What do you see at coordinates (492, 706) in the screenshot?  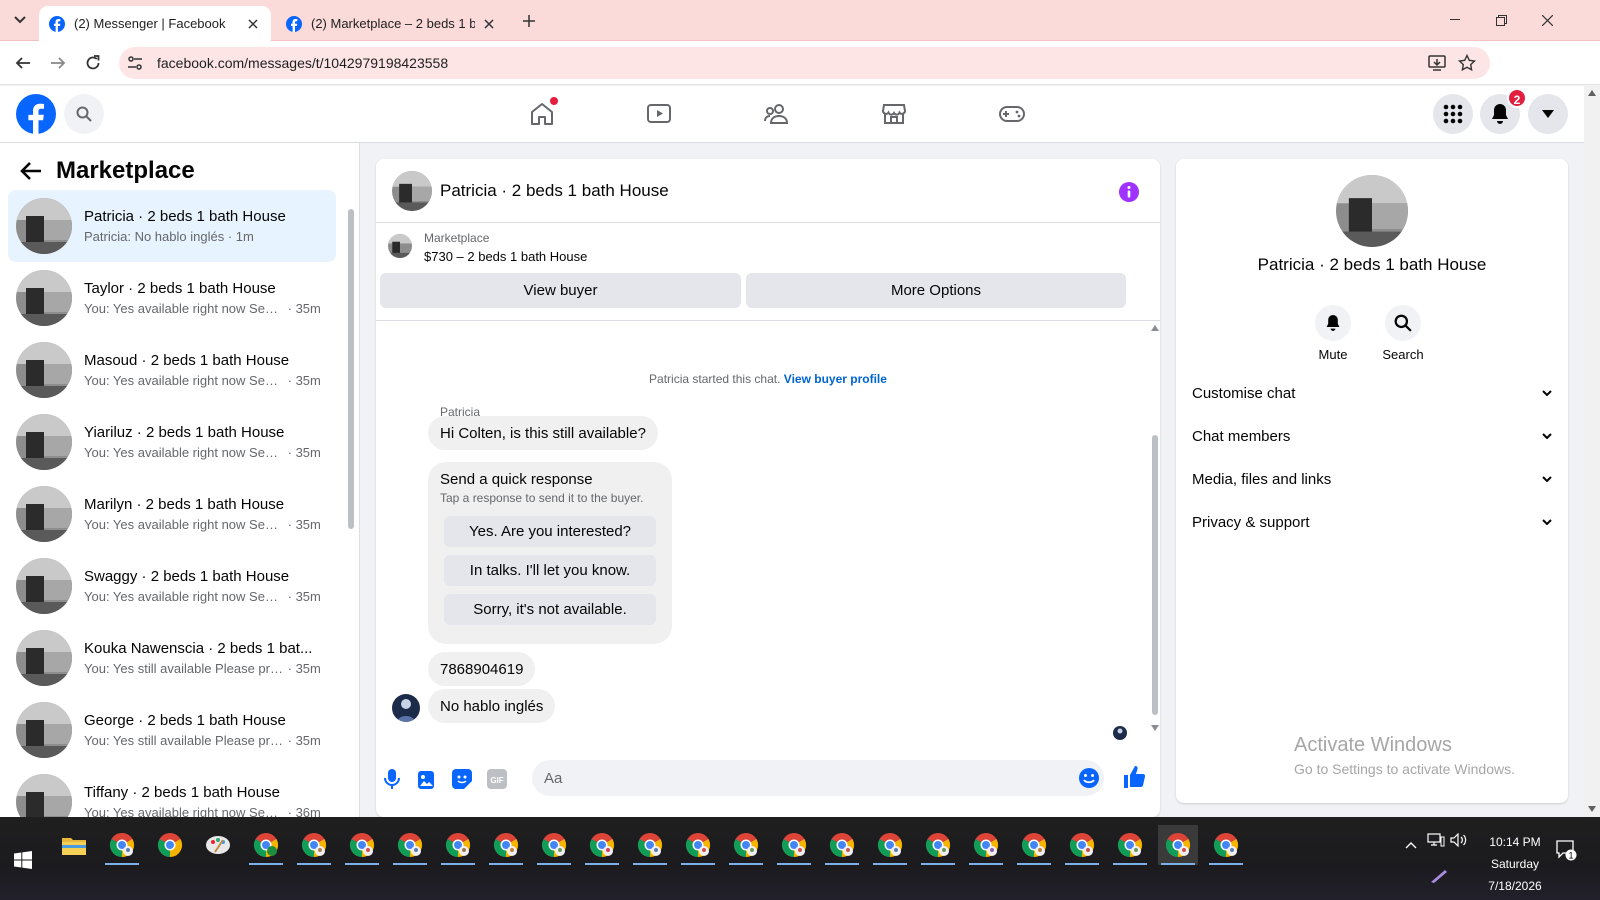 I see `message-bubble: No hablo inglés` at bounding box center [492, 706].